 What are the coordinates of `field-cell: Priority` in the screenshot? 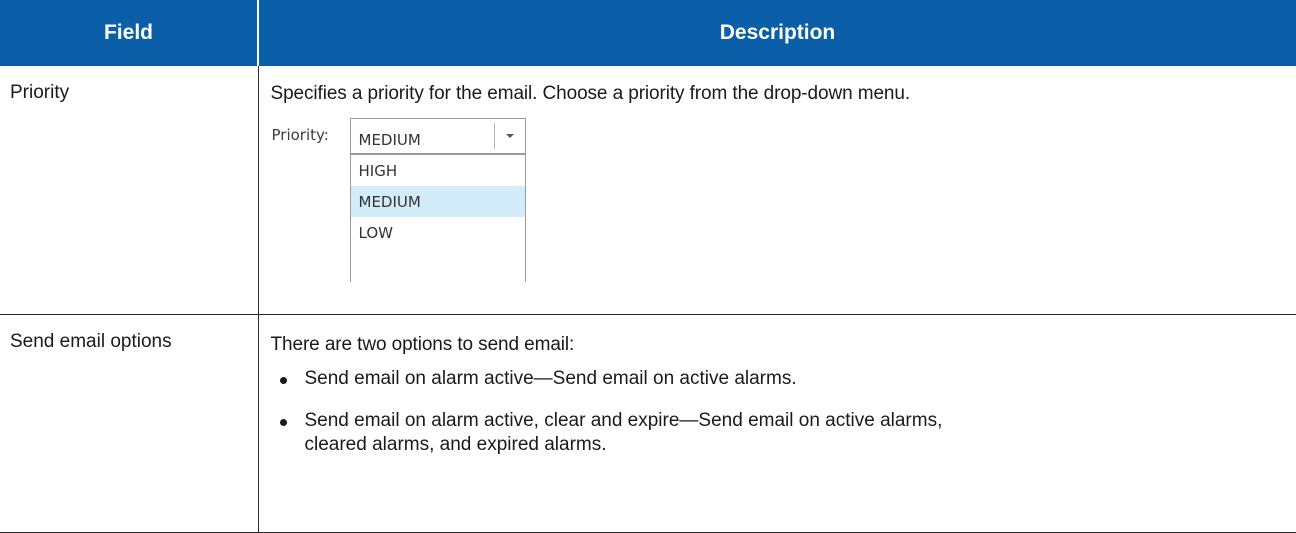 It's located at (129, 190).